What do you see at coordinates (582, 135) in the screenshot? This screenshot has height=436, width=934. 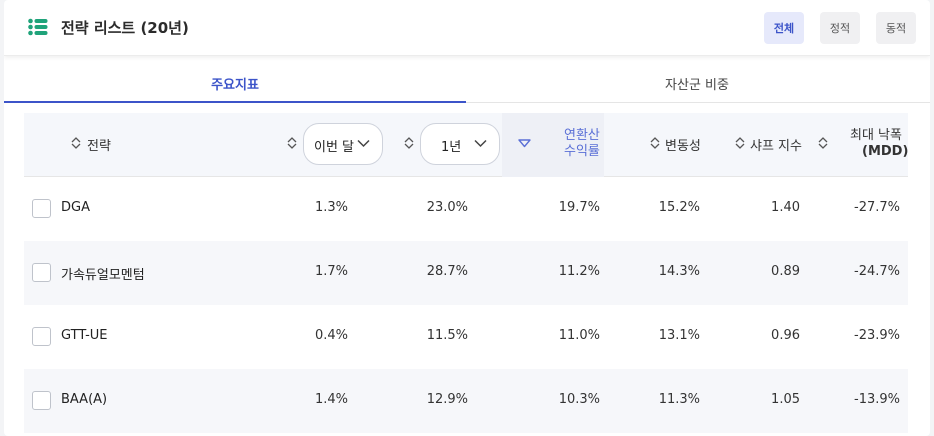 I see `col-annual-return-line1: 연환산` at bounding box center [582, 135].